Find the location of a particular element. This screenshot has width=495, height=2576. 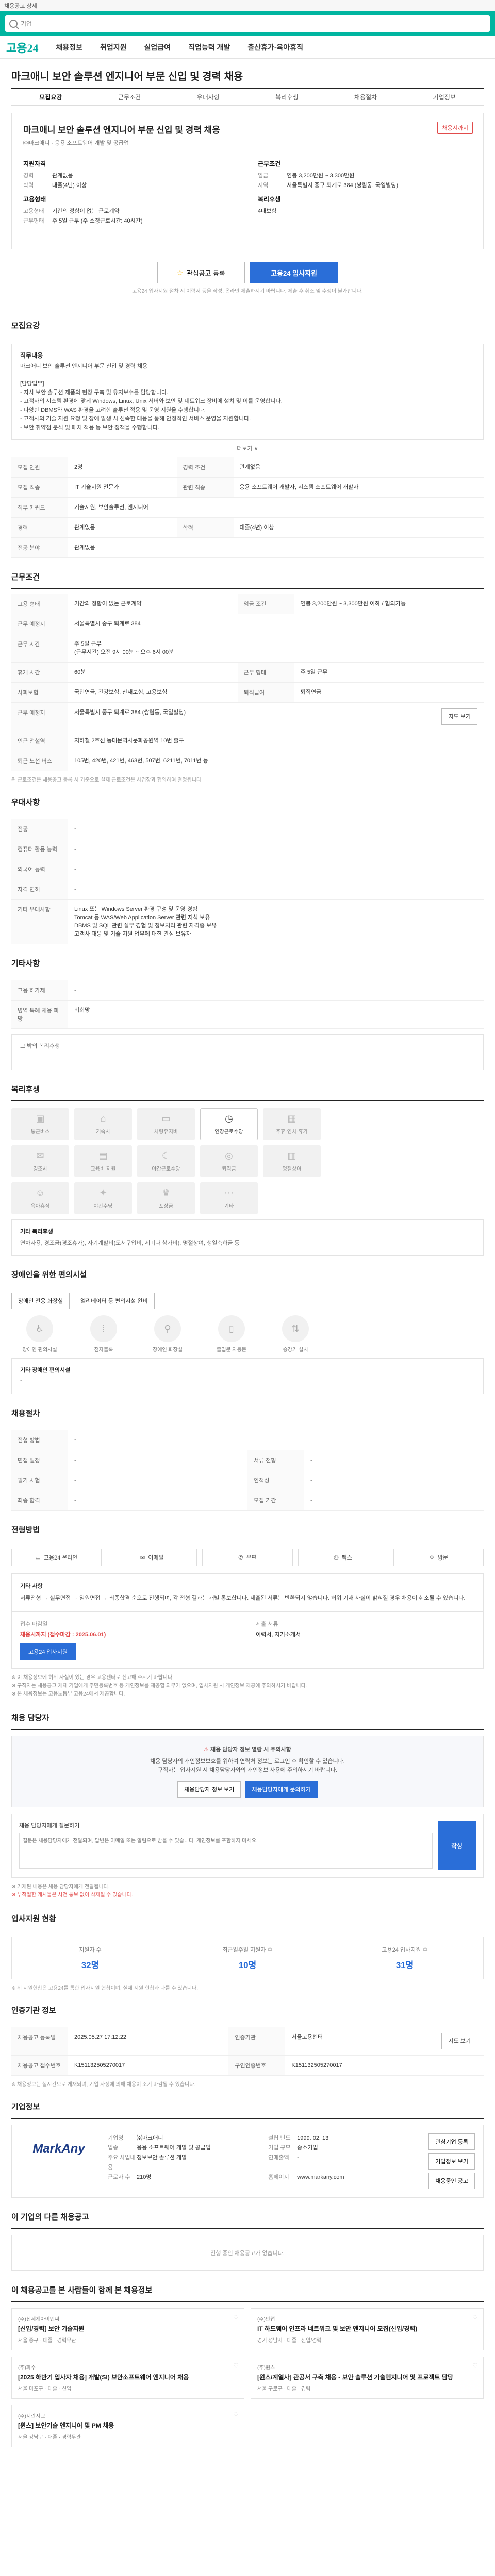

facility-label: 승강기 설치 is located at coordinates (295, 1350).